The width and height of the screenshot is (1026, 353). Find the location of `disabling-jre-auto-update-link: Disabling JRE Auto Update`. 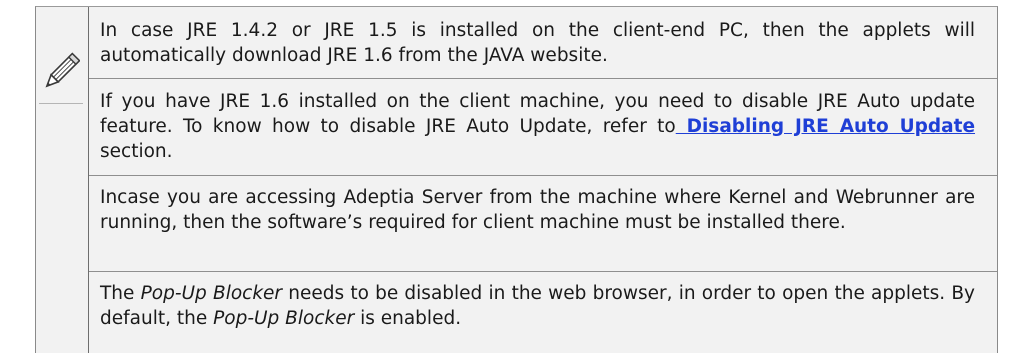

disabling-jre-auto-update-link: Disabling JRE Auto Update is located at coordinates (825, 126).